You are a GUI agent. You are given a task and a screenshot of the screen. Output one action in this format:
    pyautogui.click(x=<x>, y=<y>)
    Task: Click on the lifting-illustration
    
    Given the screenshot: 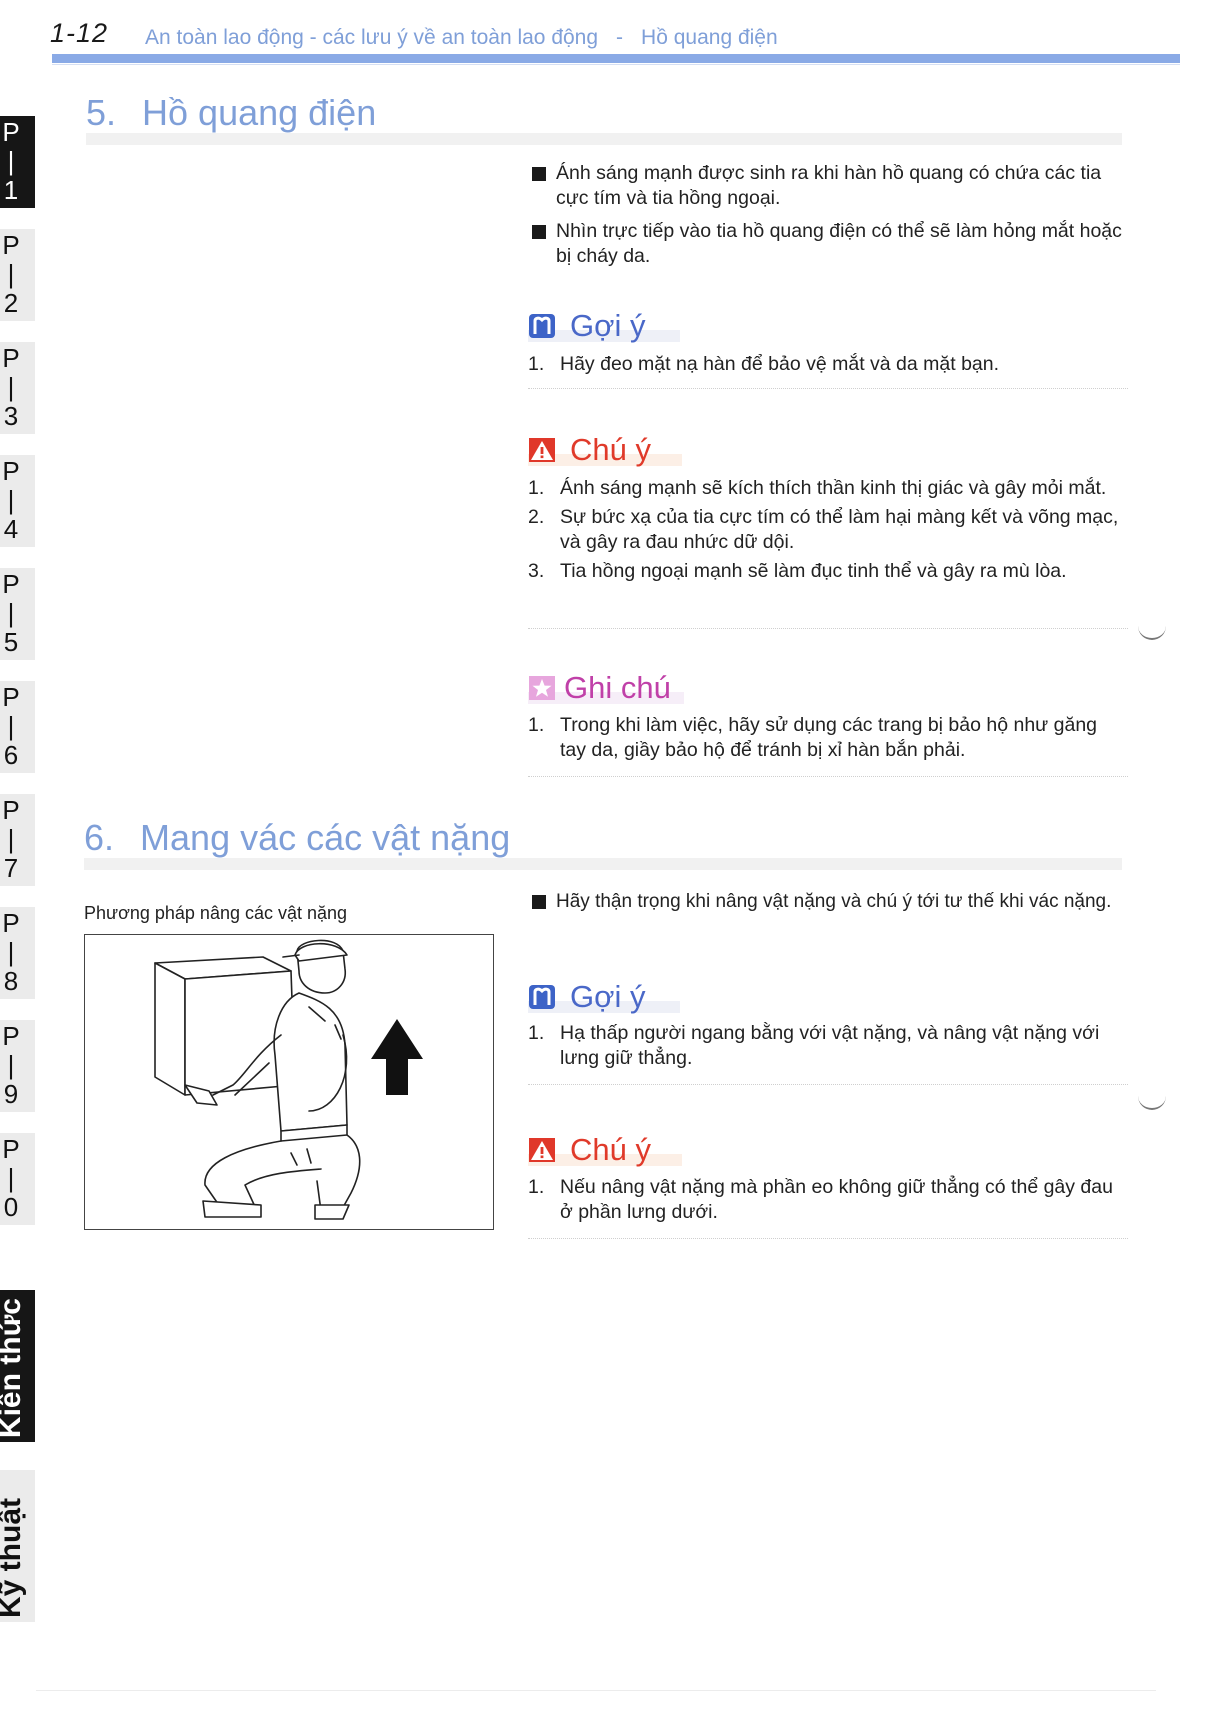 What is the action you would take?
    pyautogui.click(x=288, y=1079)
    